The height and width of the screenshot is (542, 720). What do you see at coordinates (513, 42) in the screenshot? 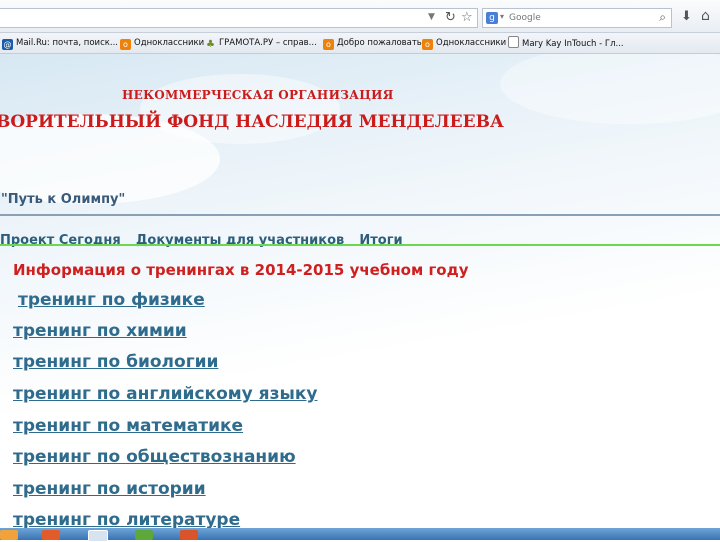
I see `page-icon` at bounding box center [513, 42].